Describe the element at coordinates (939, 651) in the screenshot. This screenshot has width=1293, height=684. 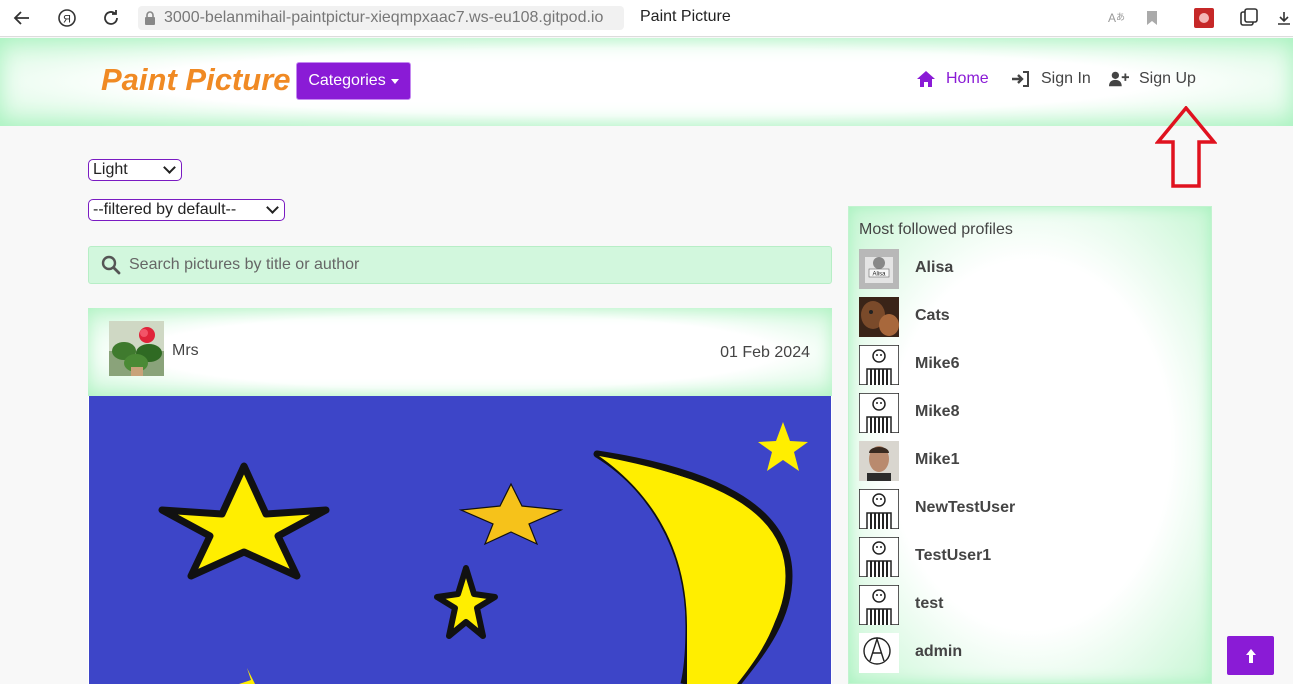
I see `profile-name: admin` at that location.